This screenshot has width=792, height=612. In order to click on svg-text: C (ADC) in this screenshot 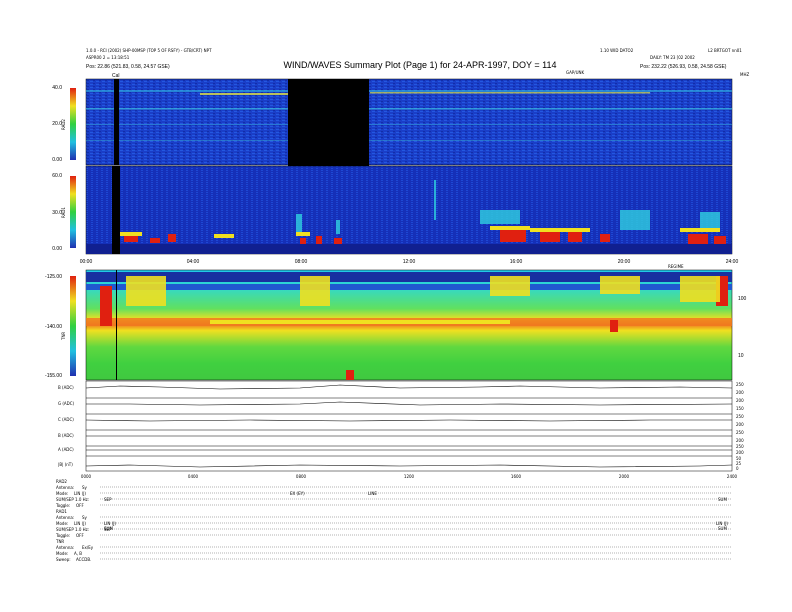, I will do `click(66, 419)`.